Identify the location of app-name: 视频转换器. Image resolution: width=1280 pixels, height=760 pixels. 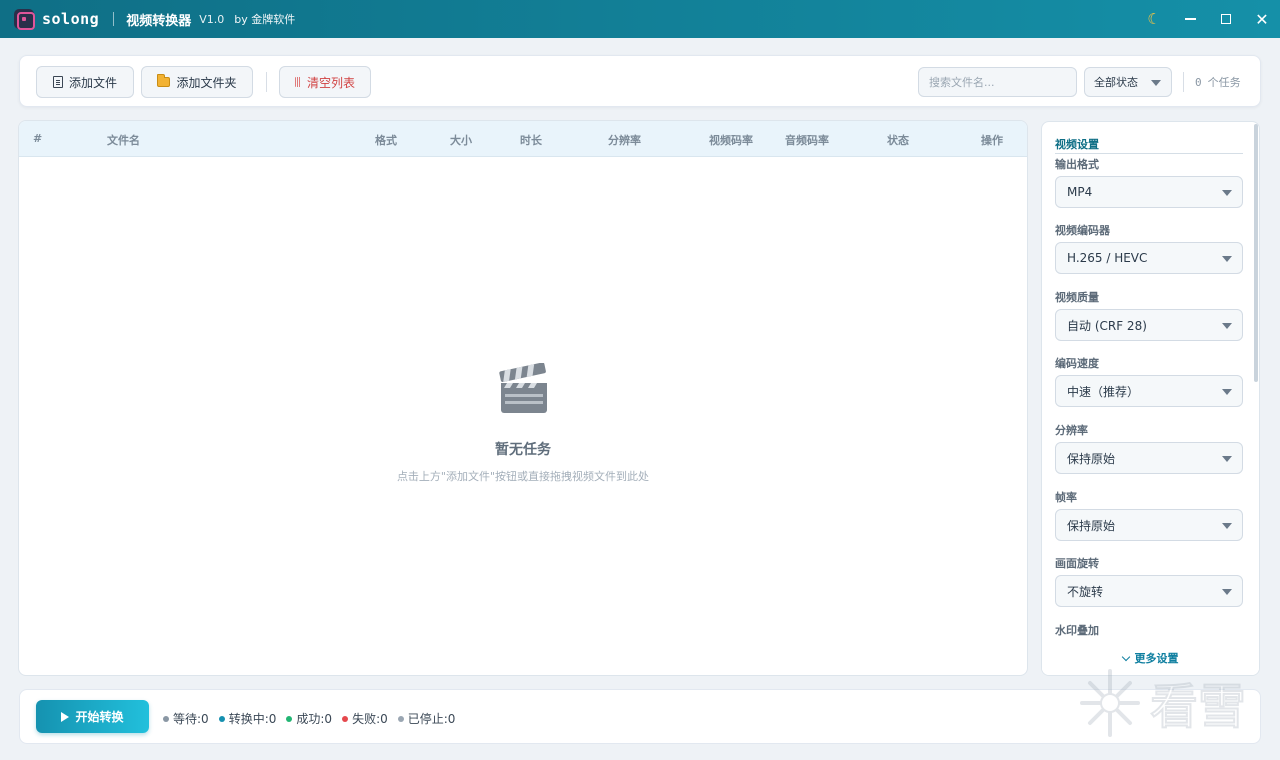
(159, 21).